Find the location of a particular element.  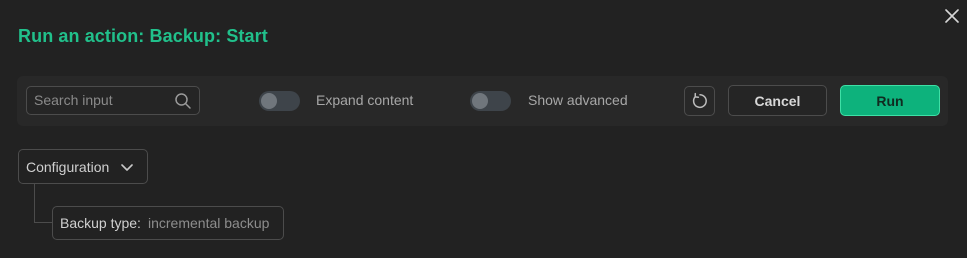

dialog-title: Run an action: Backup: Start is located at coordinates (143, 36).